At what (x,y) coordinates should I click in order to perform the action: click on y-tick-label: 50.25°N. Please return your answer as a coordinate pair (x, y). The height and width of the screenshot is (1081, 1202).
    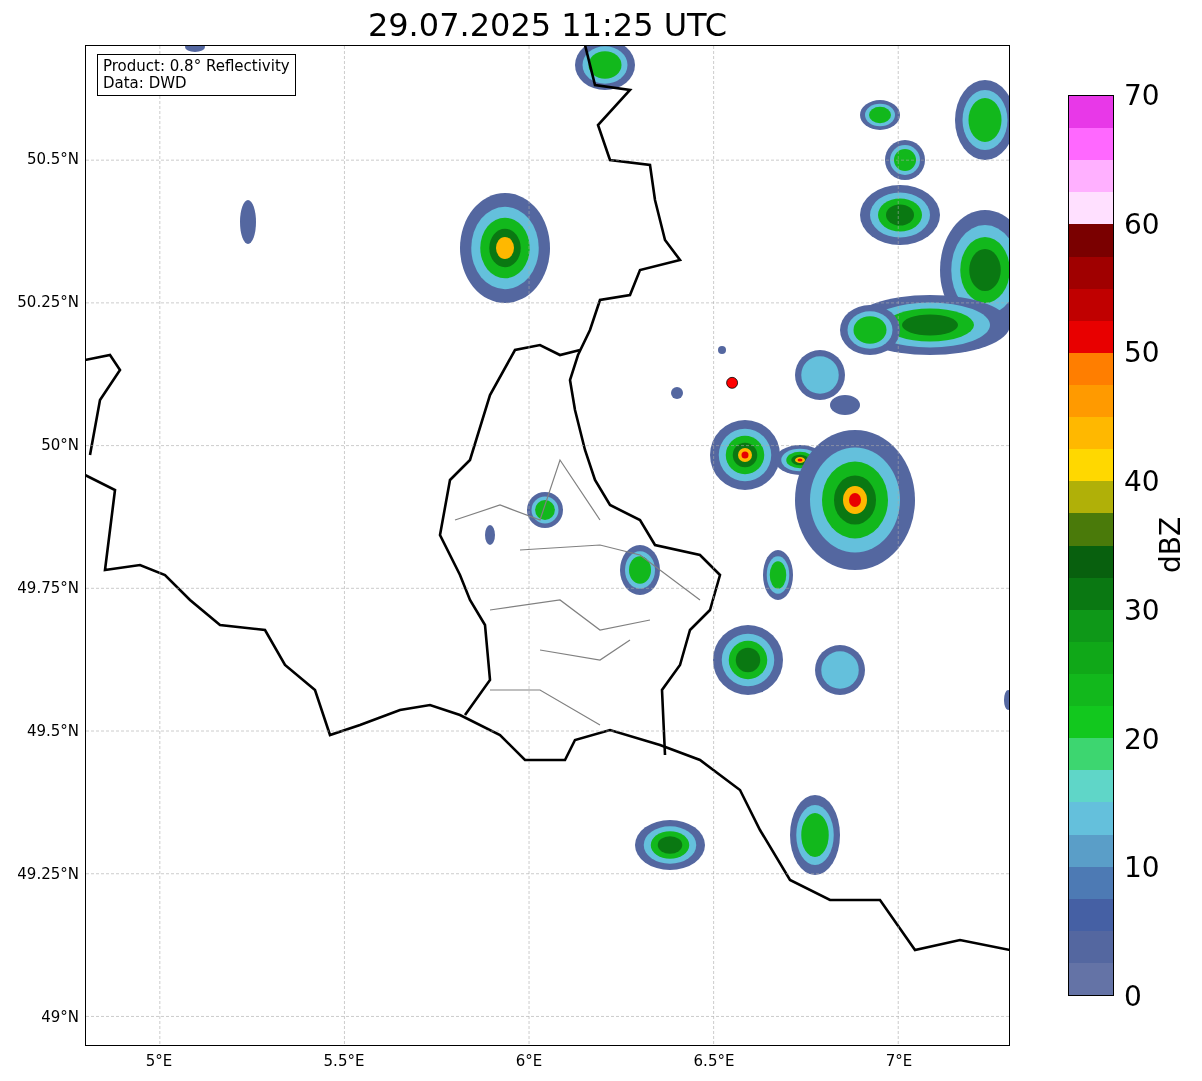
    Looking at the image, I should click on (48, 302).